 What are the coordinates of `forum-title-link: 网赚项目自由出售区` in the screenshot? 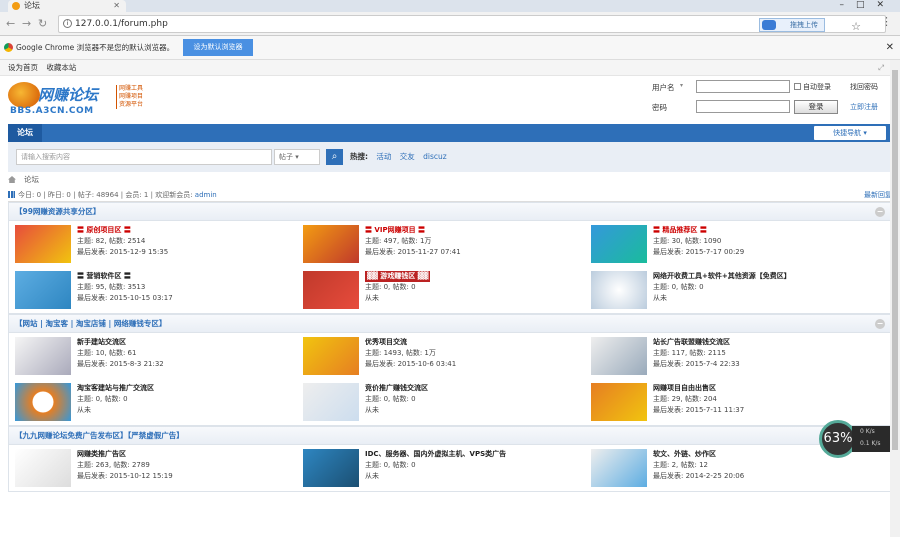 It's located at (684, 388).